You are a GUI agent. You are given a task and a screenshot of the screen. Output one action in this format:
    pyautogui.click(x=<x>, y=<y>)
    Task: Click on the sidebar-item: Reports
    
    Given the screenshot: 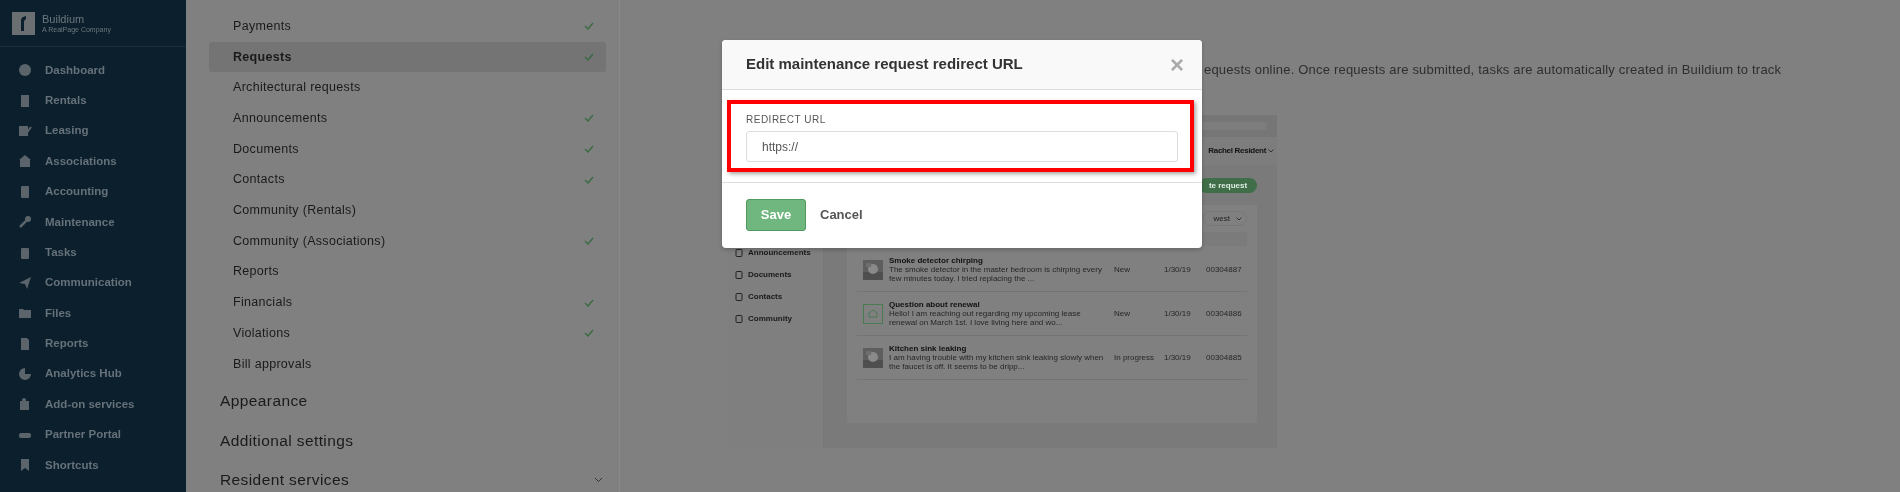 What is the action you would take?
    pyautogui.click(x=93, y=343)
    